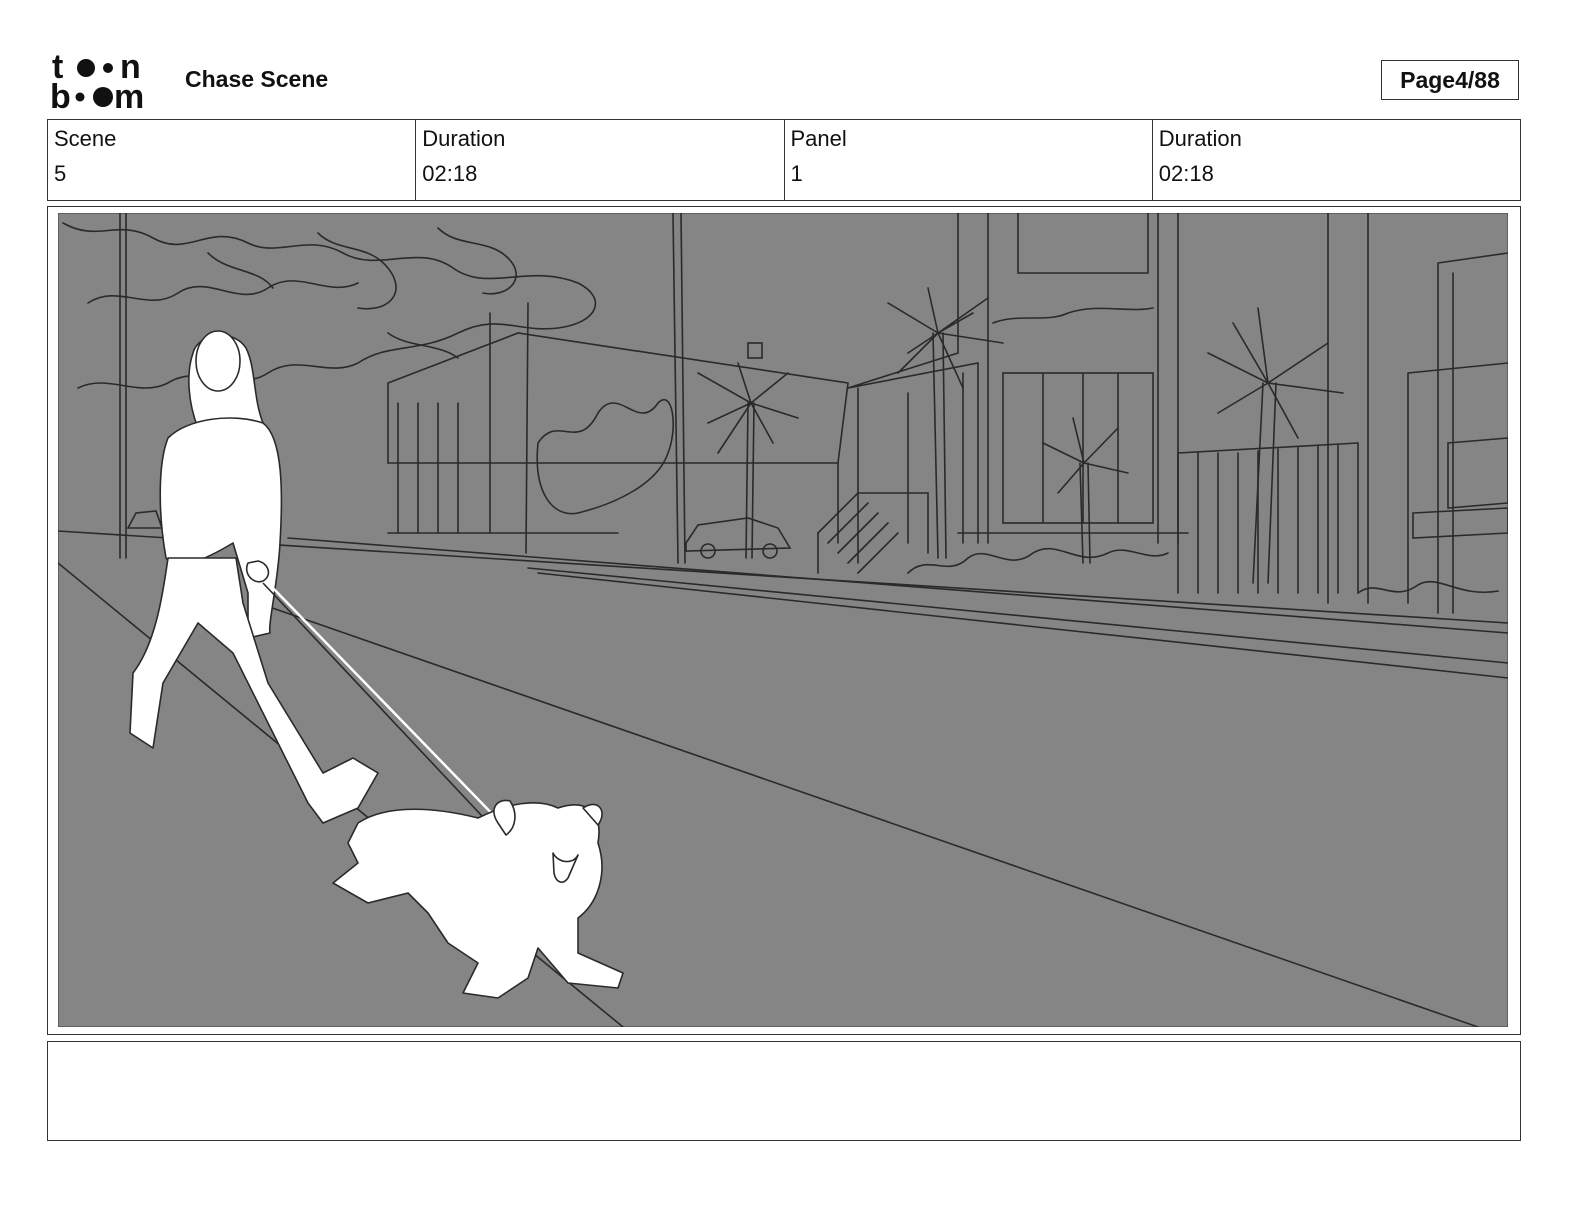 This screenshot has height=1224, width=1584. What do you see at coordinates (129, 95) in the screenshot?
I see `svg-text: m` at bounding box center [129, 95].